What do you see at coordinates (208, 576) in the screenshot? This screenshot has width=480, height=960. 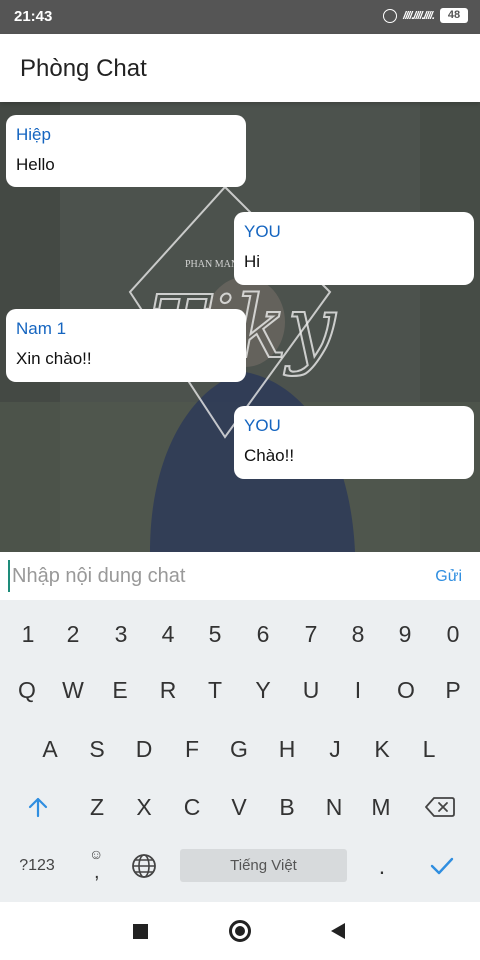 I see `message-input` at bounding box center [208, 576].